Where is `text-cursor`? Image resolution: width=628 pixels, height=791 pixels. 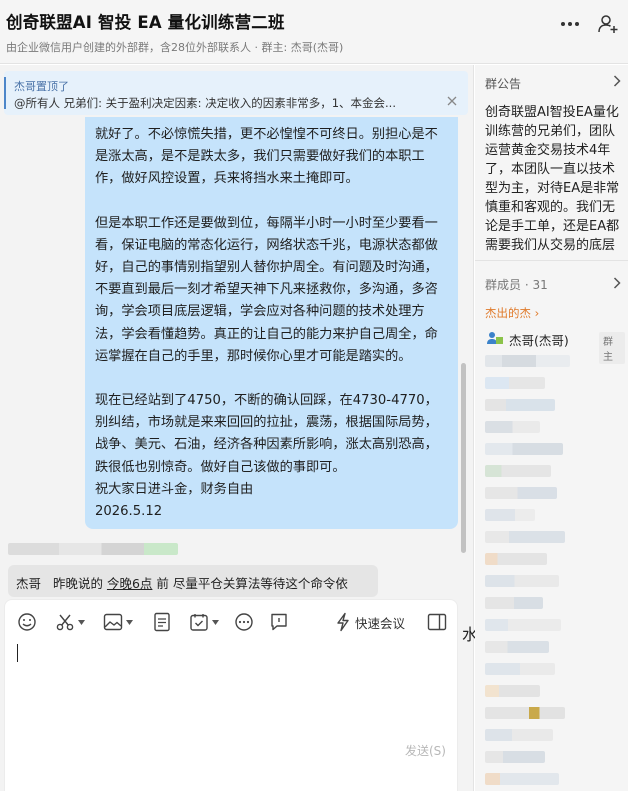
text-cursor is located at coordinates (17, 653).